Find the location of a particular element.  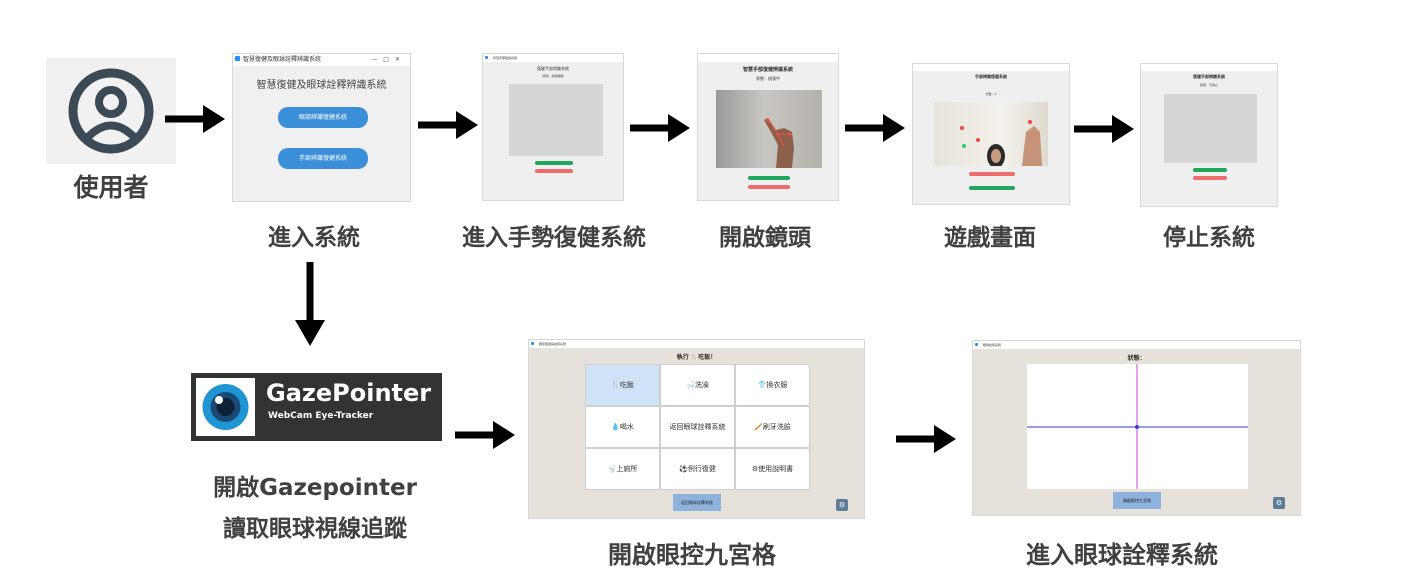

grid-heading: 執行 🍴吃飯！ is located at coordinates (696, 357).